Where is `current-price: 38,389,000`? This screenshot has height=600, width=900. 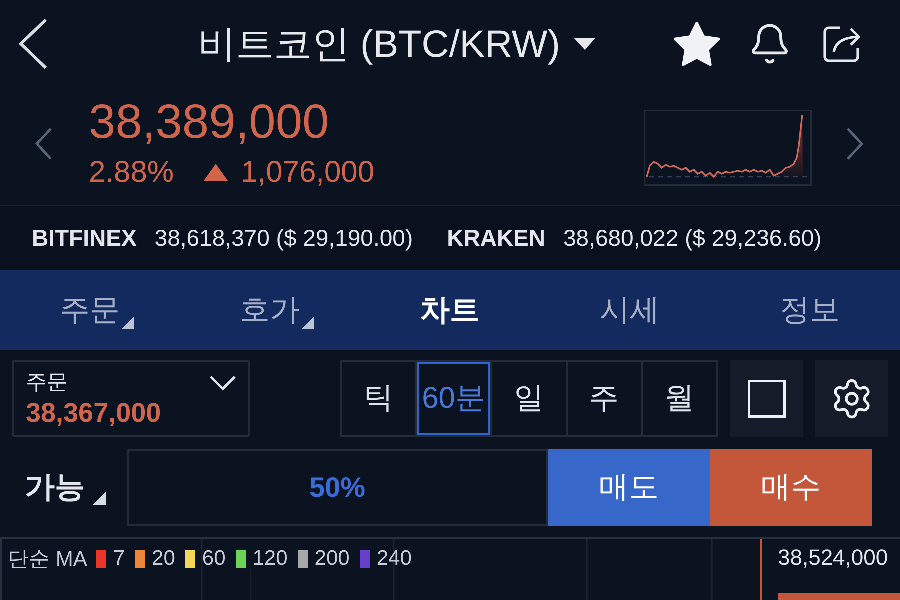
current-price: 38,389,000 is located at coordinates (209, 123).